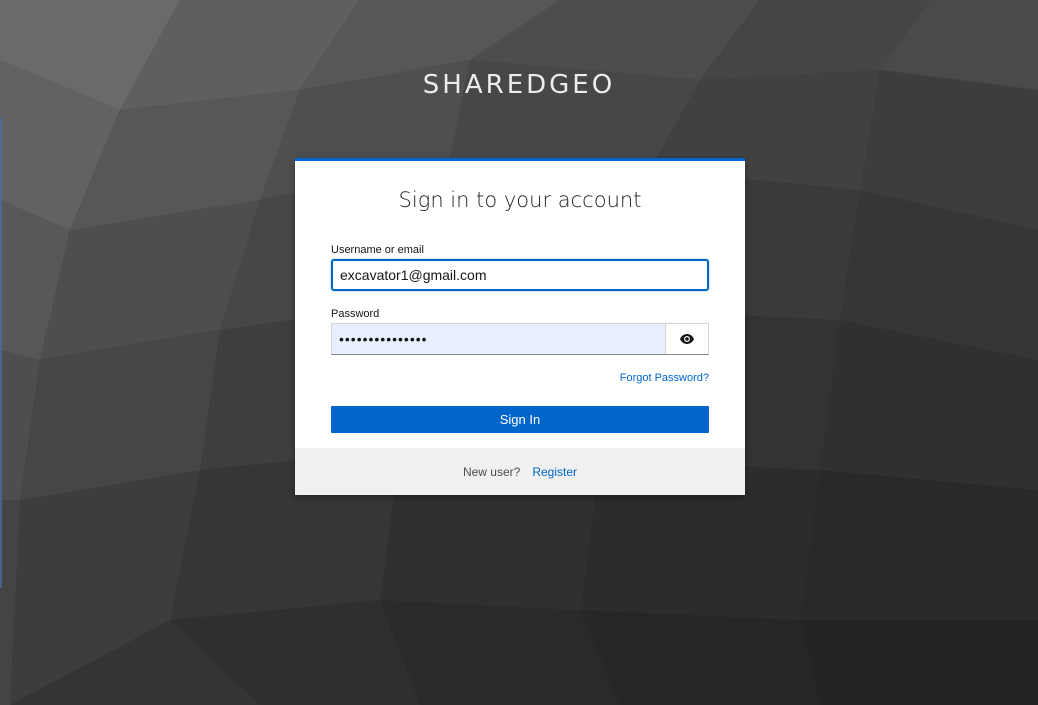 This screenshot has height=705, width=1038. What do you see at coordinates (491, 471) in the screenshot?
I see `new-user-text: New user?` at bounding box center [491, 471].